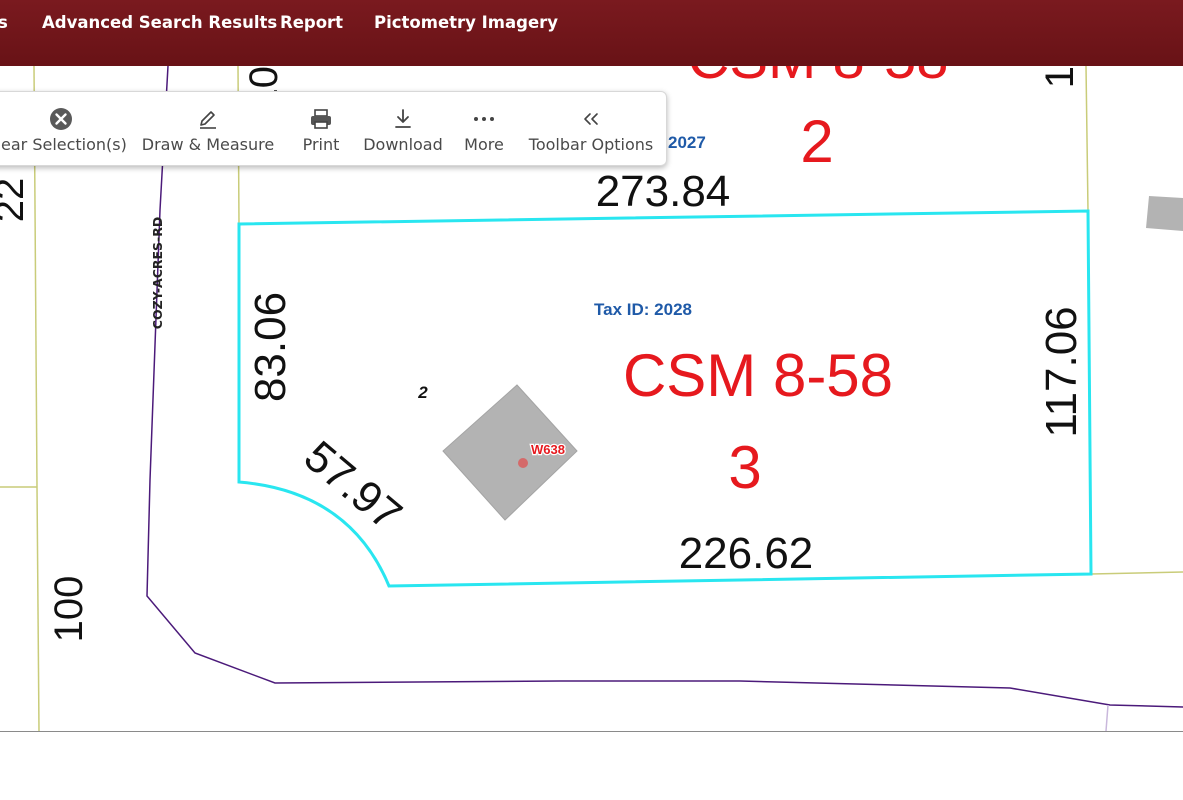  I want to click on close-circle-icon, so click(61, 119).